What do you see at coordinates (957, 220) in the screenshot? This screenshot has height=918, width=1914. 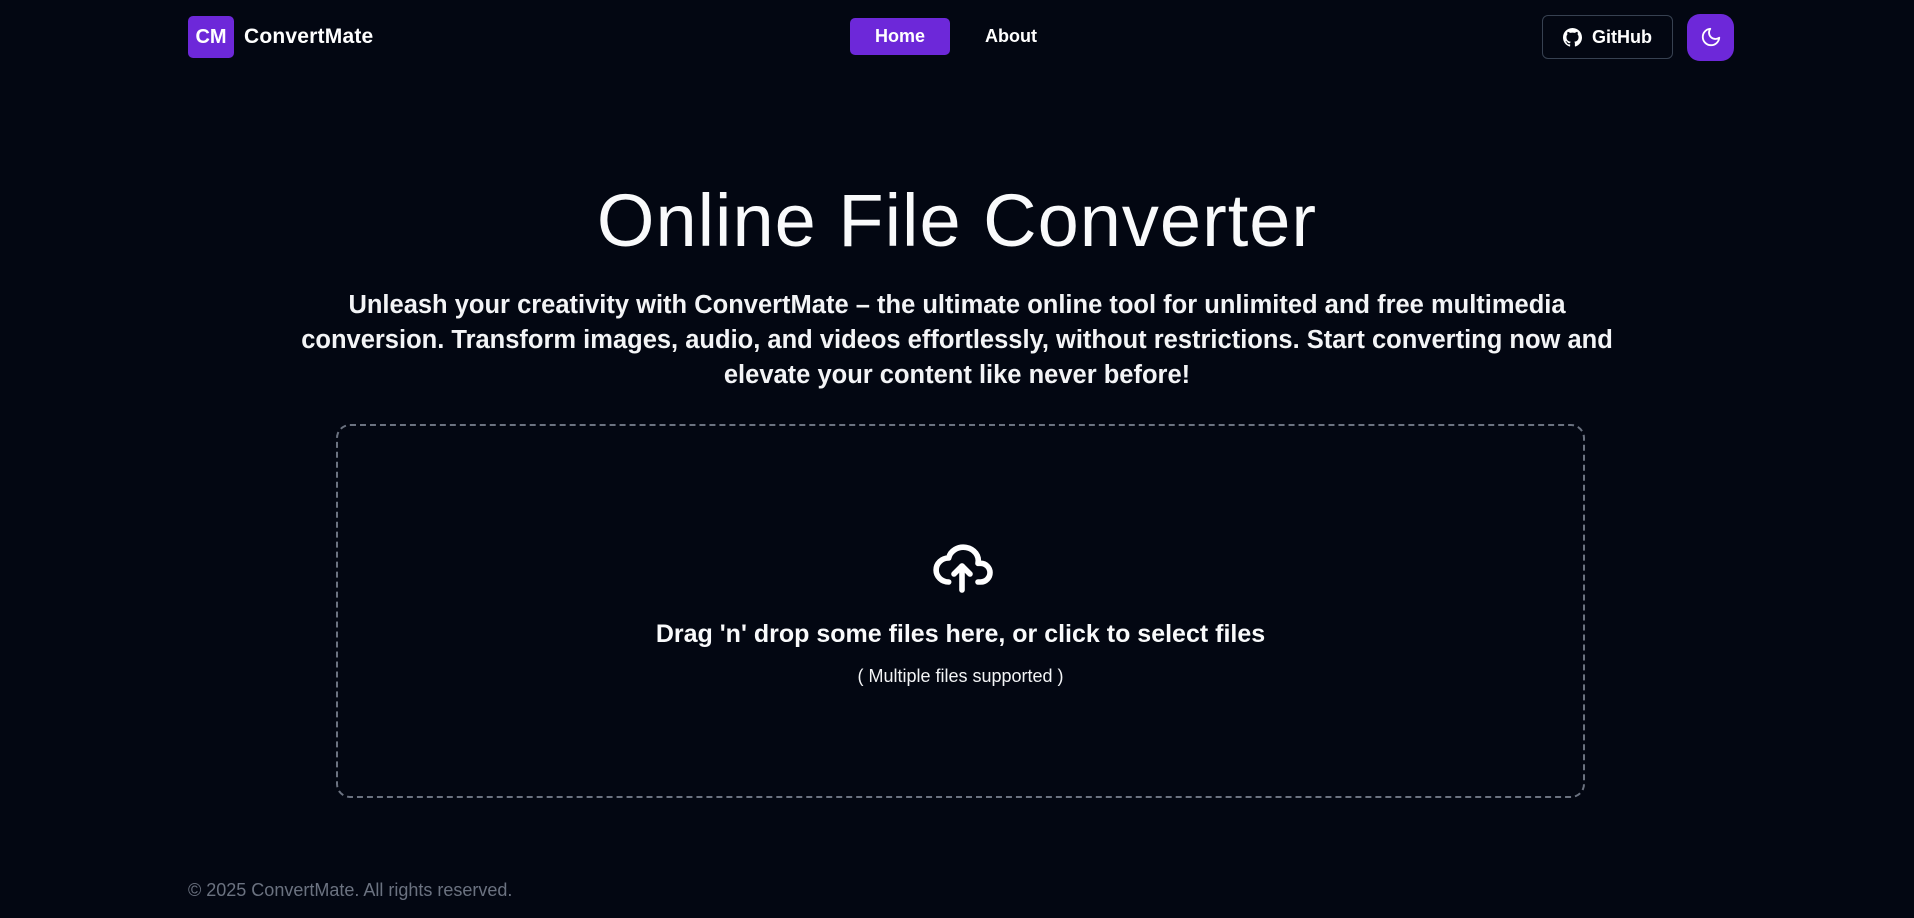 I see `page-title: Online File Converter` at bounding box center [957, 220].